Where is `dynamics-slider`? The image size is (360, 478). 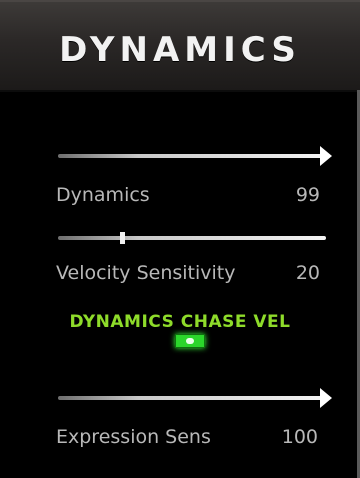 dynamics-slider is located at coordinates (195, 156).